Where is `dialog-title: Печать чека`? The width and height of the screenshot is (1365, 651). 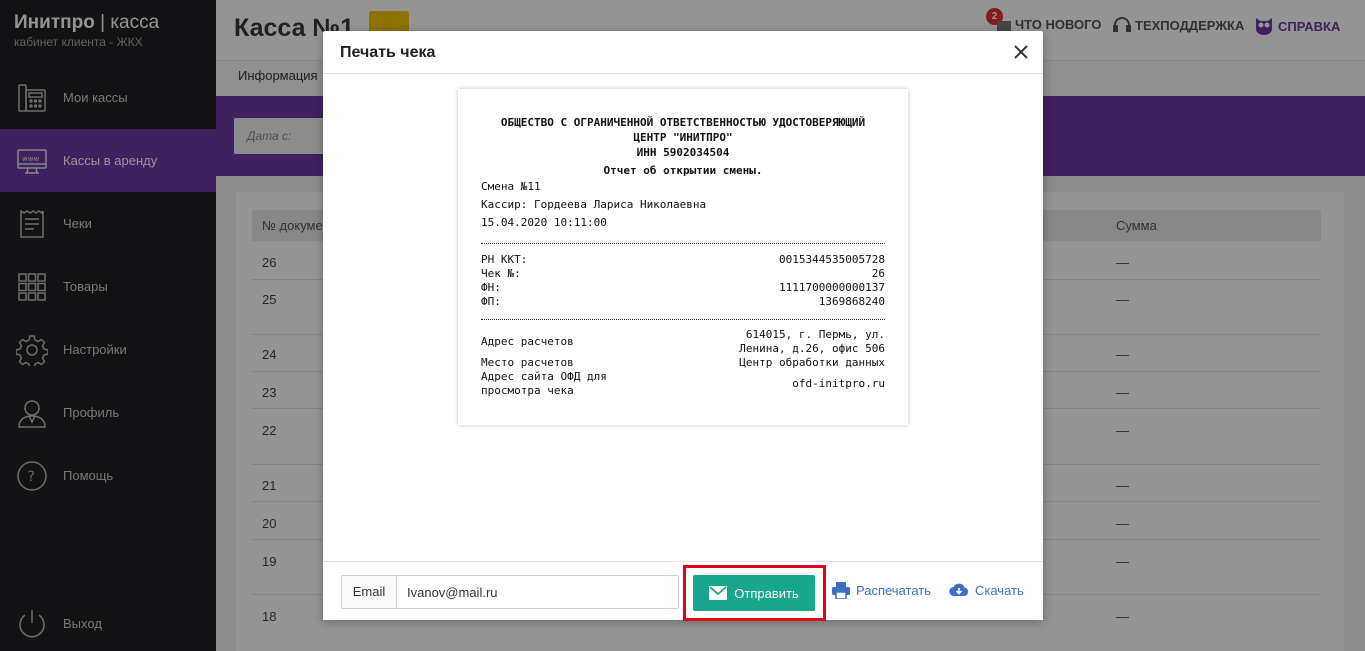 dialog-title: Печать чека is located at coordinates (388, 52).